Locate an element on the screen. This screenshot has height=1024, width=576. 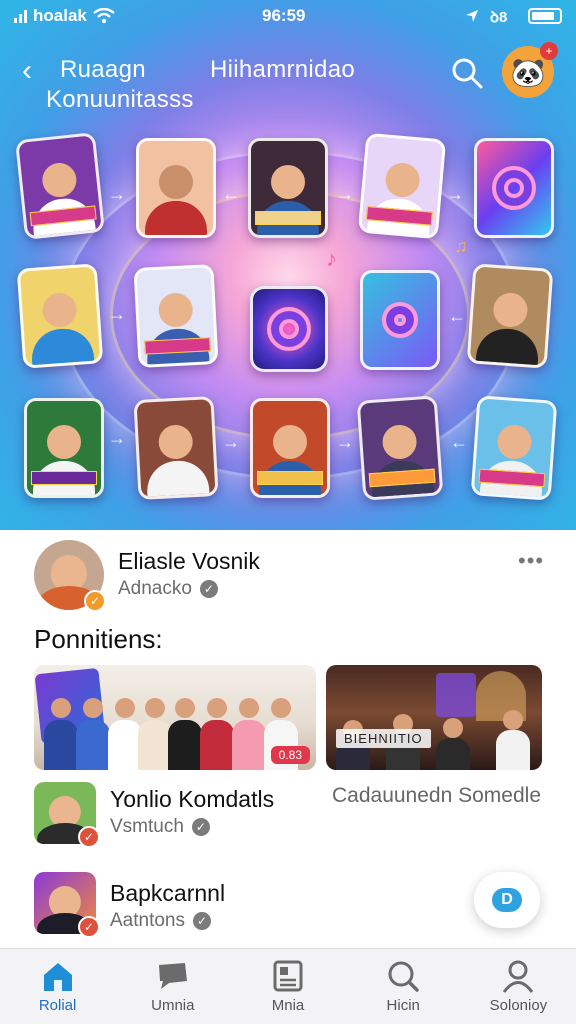
post-author-handle: Adnacko is located at coordinates (155, 588).